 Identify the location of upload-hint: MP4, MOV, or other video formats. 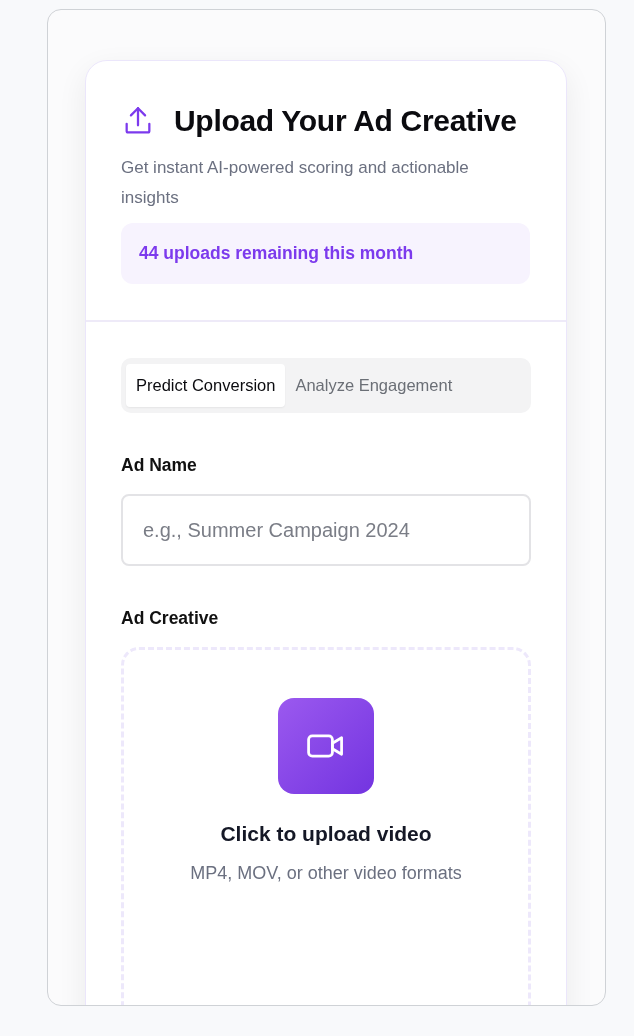
(326, 873).